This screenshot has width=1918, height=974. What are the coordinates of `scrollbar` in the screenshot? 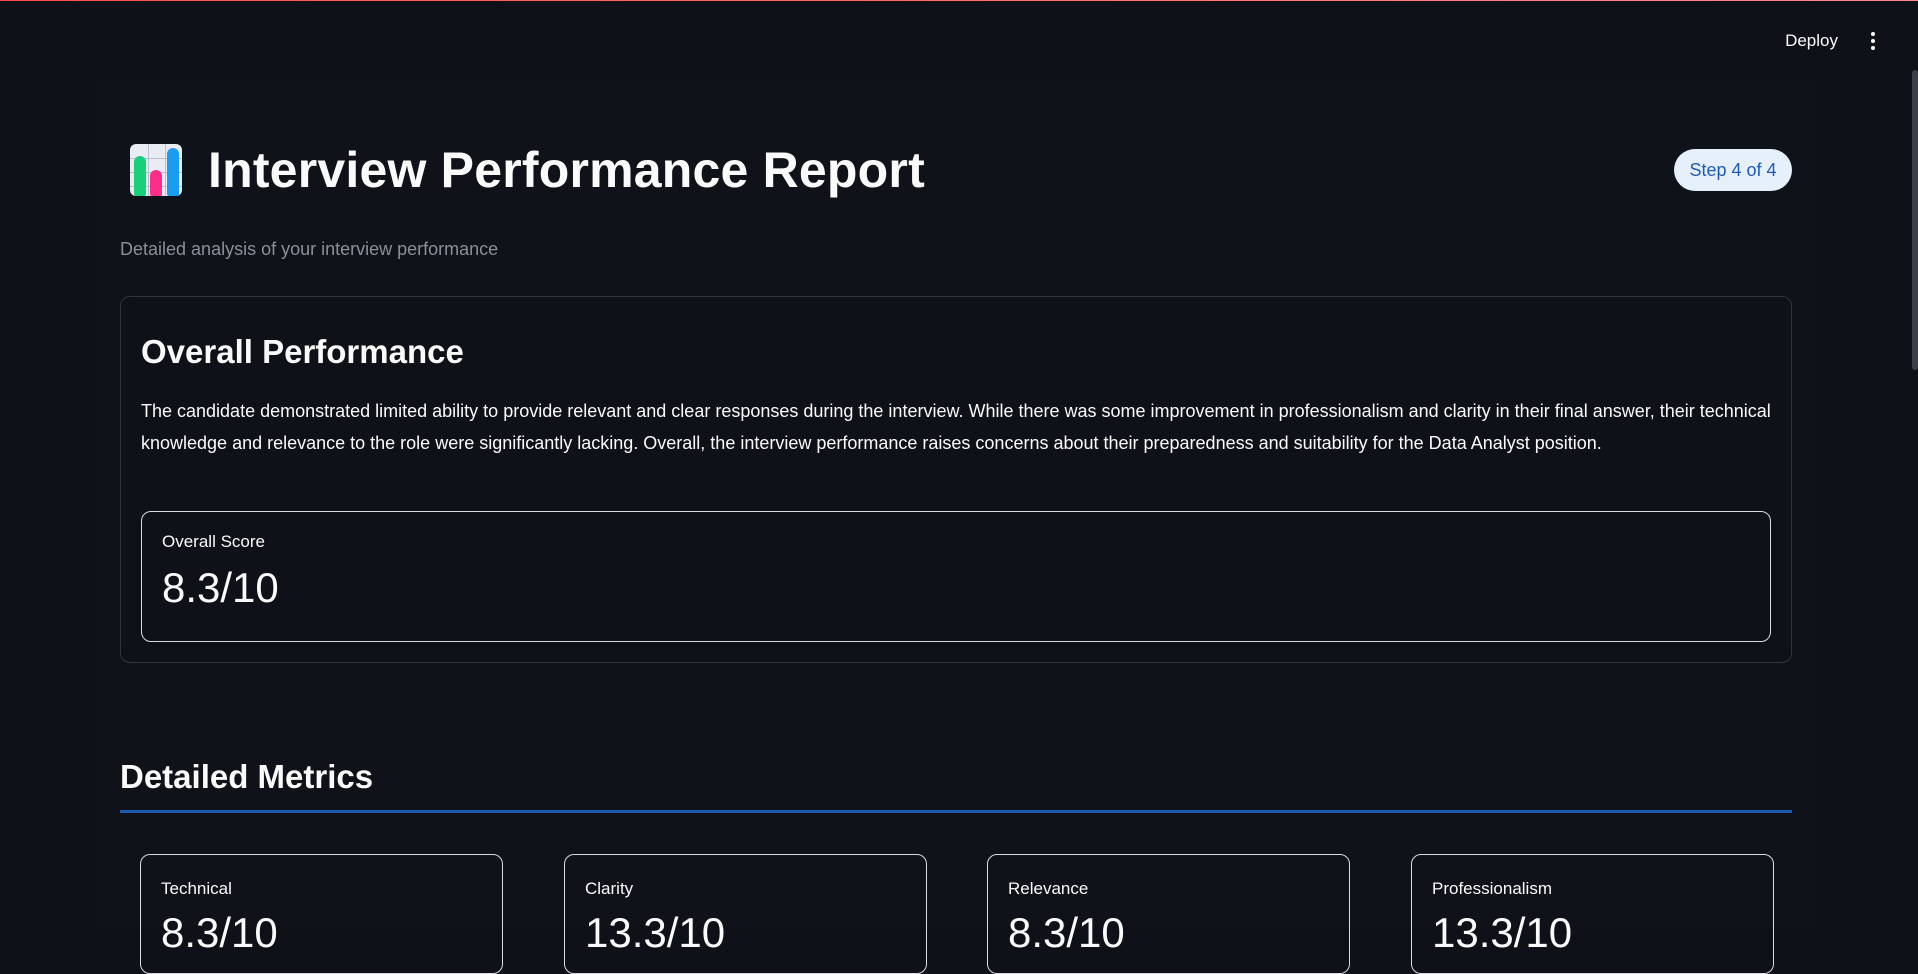 It's located at (1915, 220).